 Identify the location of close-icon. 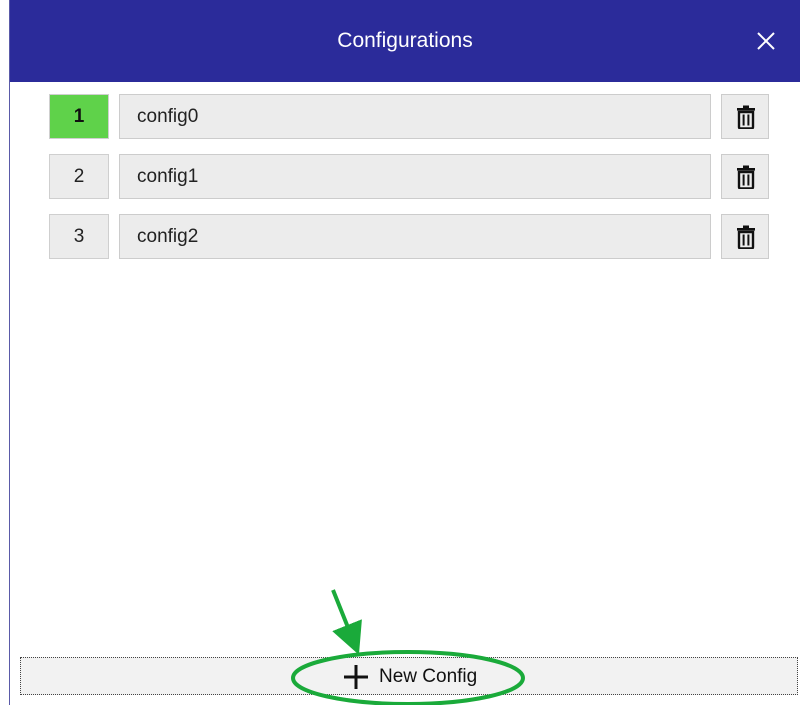
(766, 41).